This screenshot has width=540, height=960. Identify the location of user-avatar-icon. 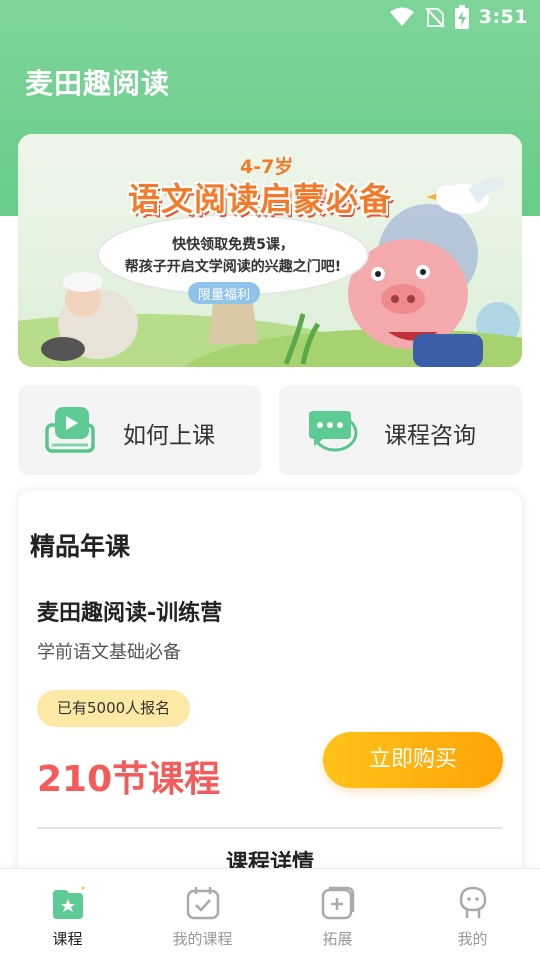
(472, 902).